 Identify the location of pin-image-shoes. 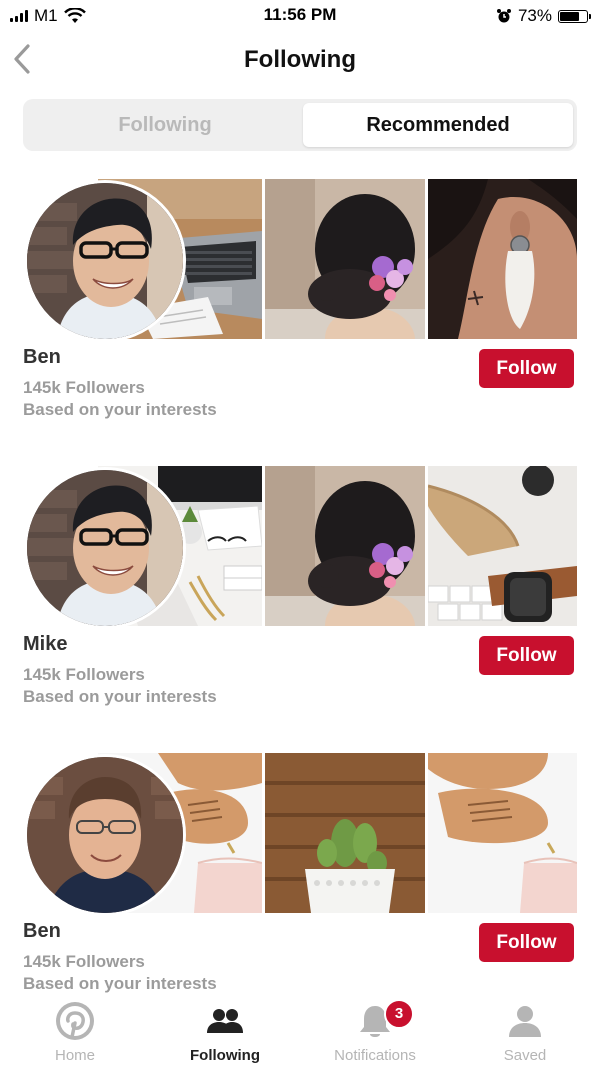
(502, 833).